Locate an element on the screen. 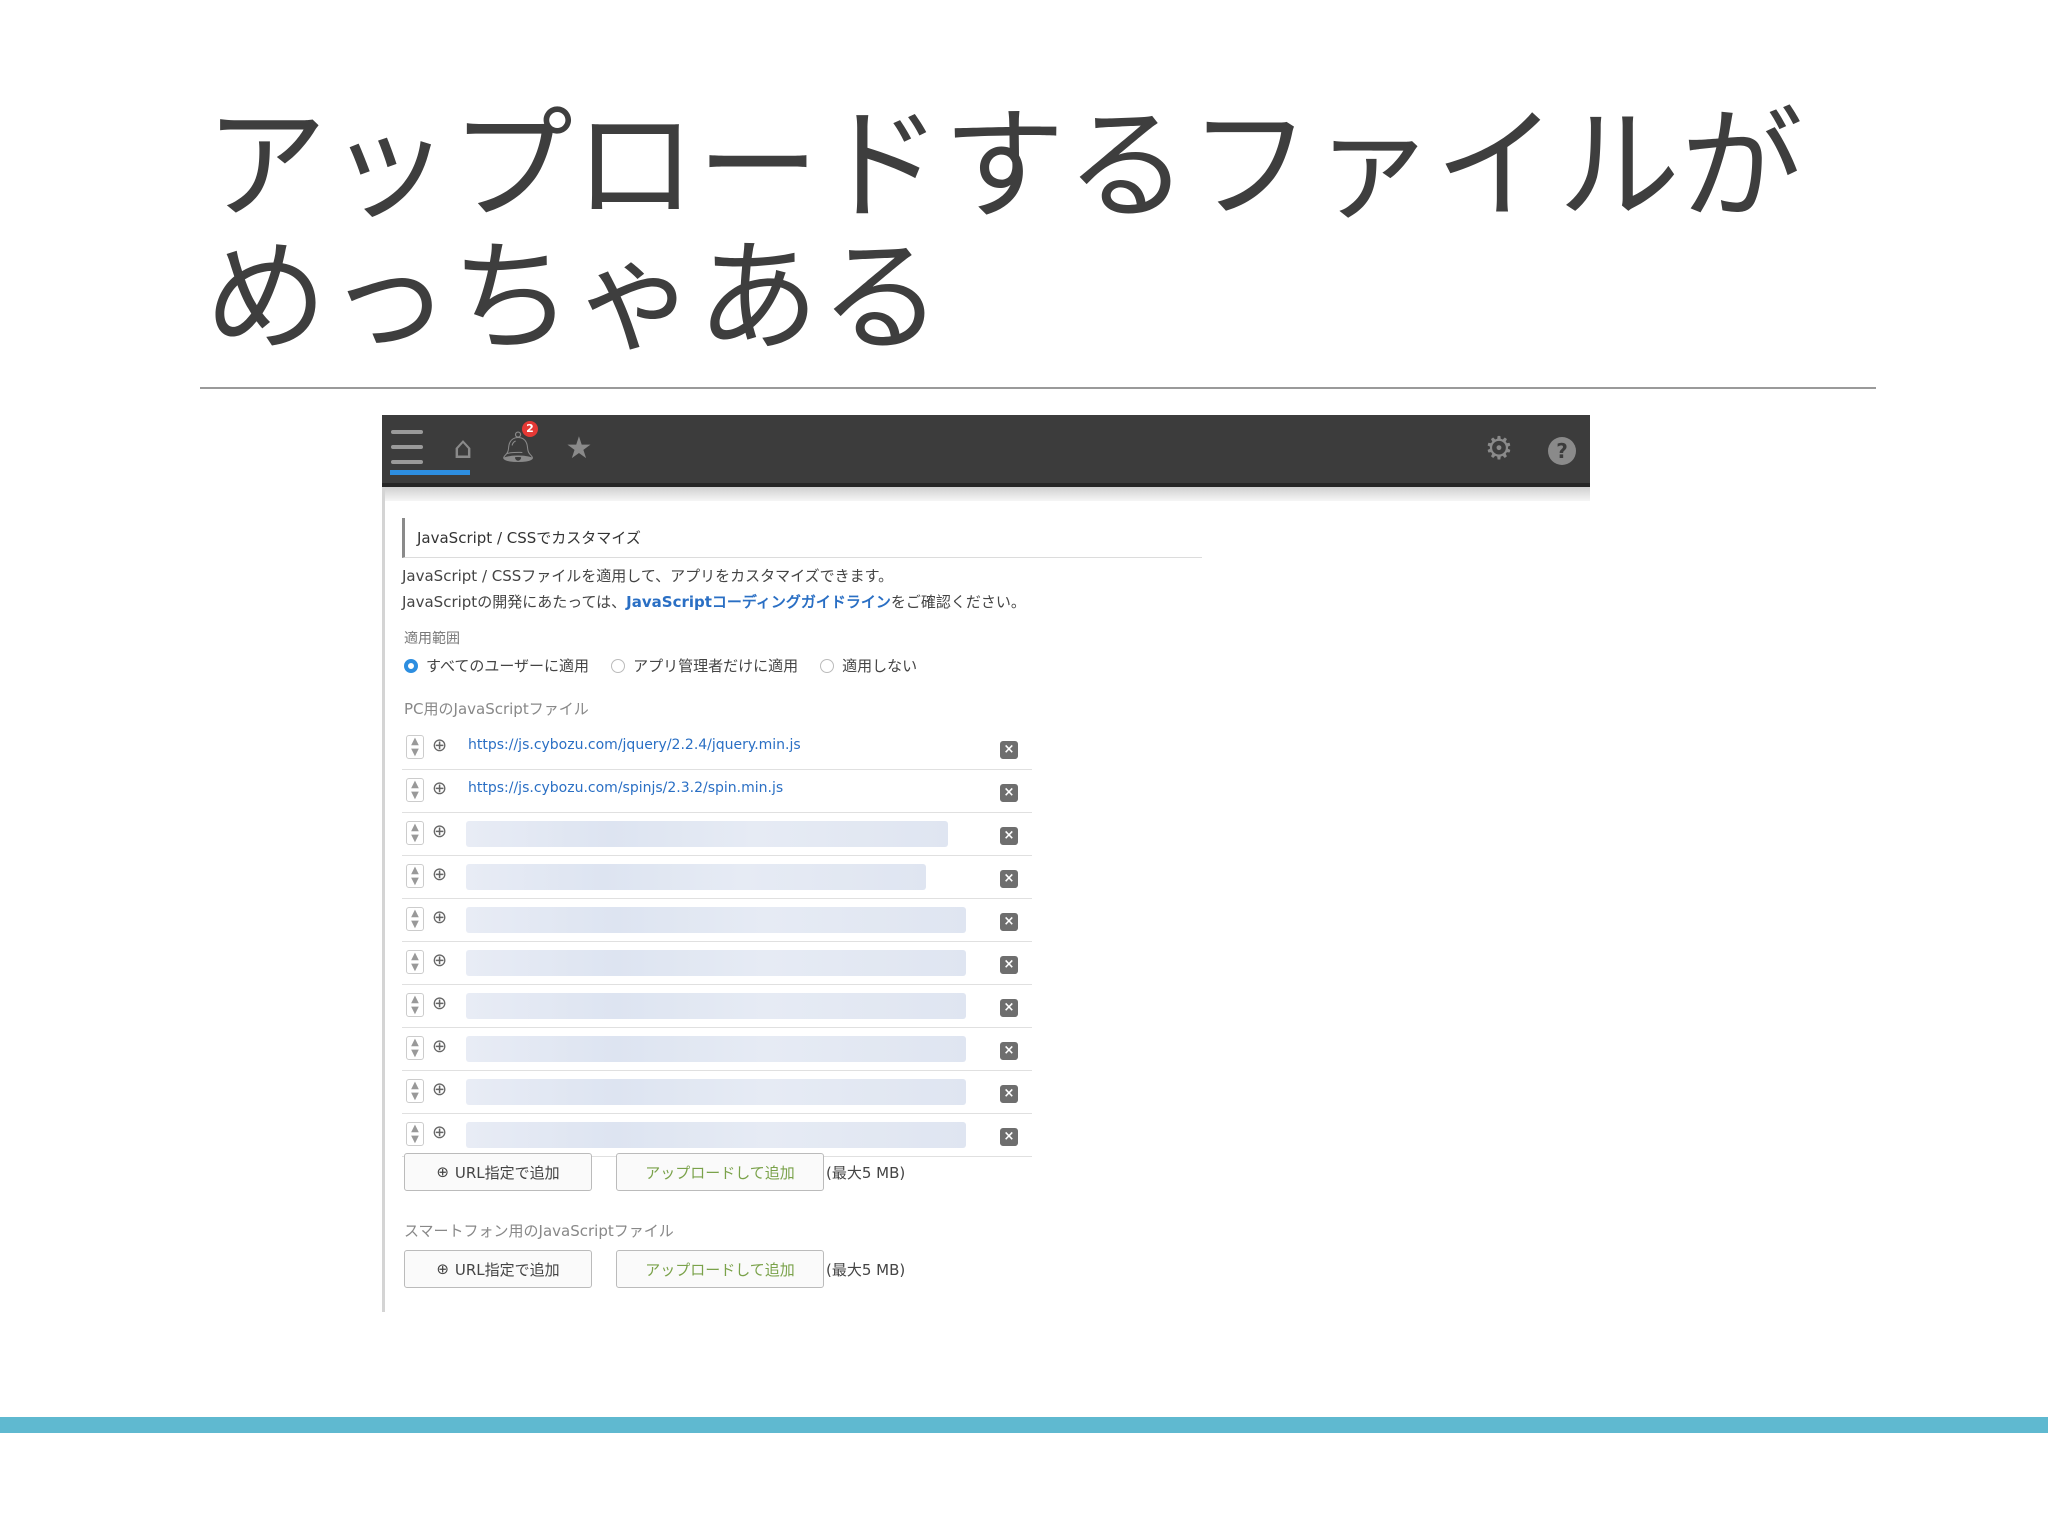 The height and width of the screenshot is (1536, 2048). gear-icon: ⚙ is located at coordinates (1499, 448).